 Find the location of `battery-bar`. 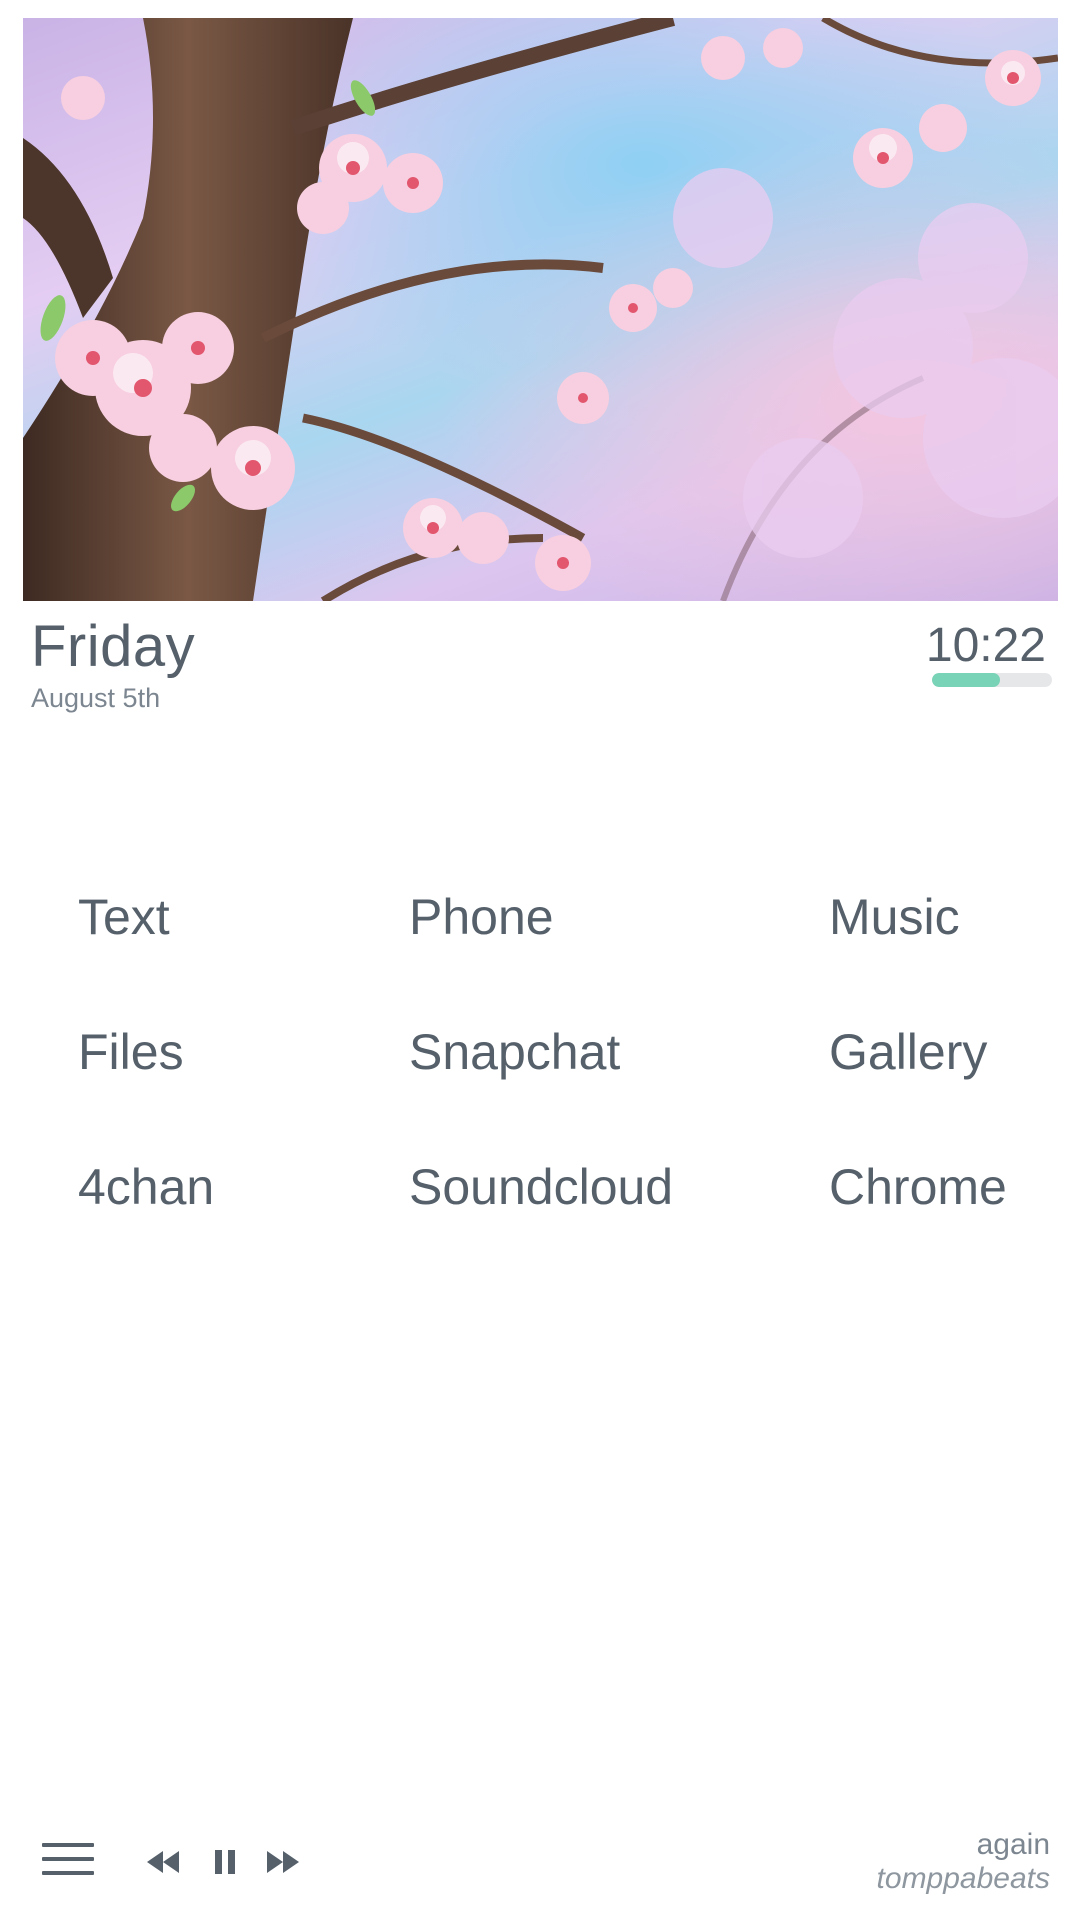

battery-bar is located at coordinates (992, 680).